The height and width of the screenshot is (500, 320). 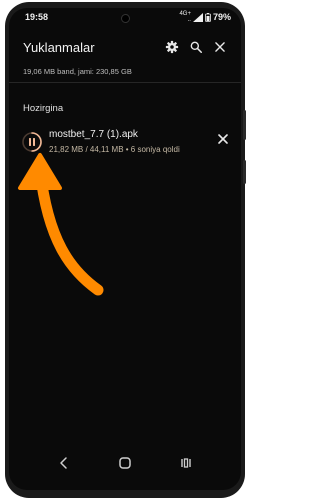 What do you see at coordinates (185, 17) in the screenshot?
I see `network-indicator: 4G+ ..` at bounding box center [185, 17].